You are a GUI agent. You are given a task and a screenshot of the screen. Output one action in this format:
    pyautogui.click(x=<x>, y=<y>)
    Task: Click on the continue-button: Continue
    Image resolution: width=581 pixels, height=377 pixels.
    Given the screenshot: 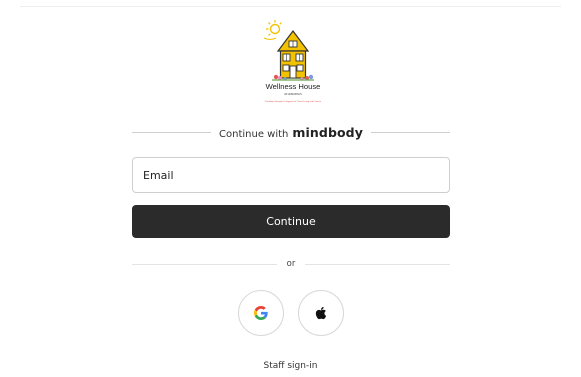 What is the action you would take?
    pyautogui.click(x=291, y=221)
    